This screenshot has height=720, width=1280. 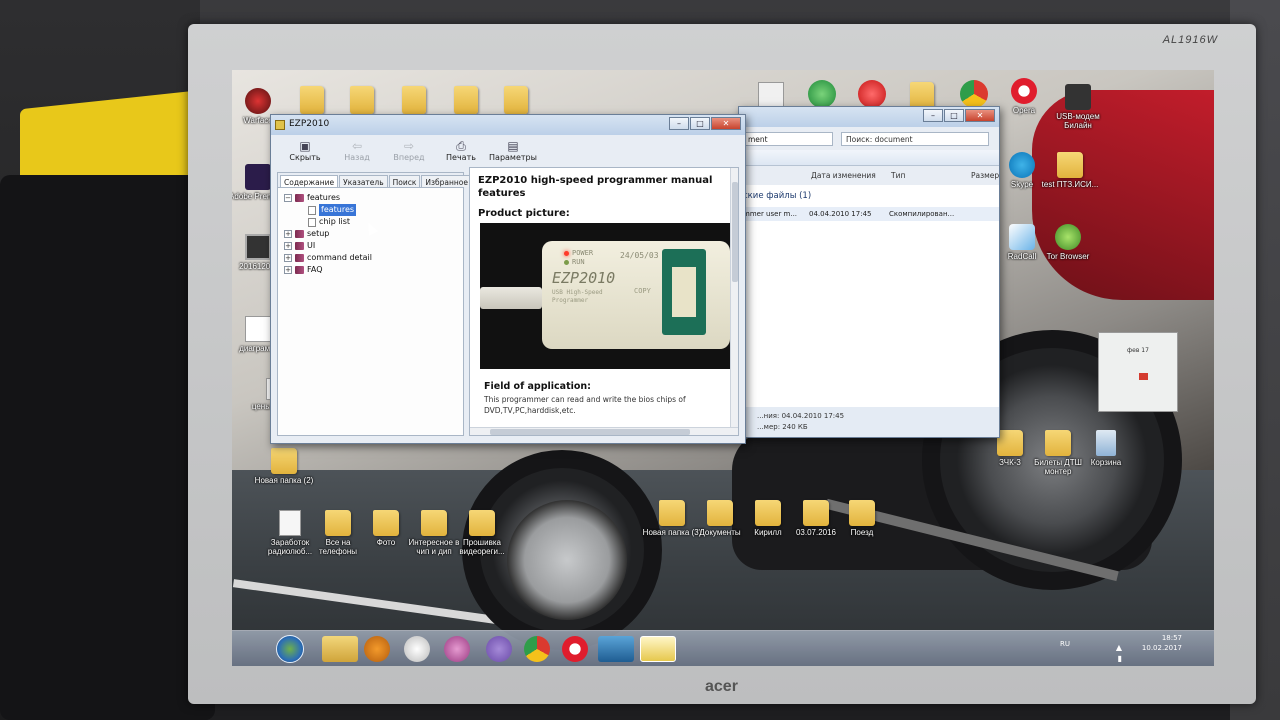 What do you see at coordinates (974, 94) in the screenshot?
I see `chrome-icon` at bounding box center [974, 94].